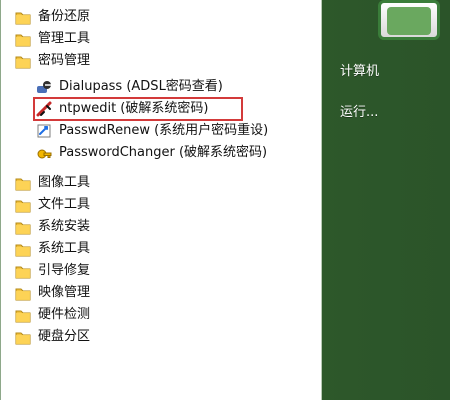 The height and width of the screenshot is (400, 450). I want to click on program-label: 图像工具, so click(64, 182).